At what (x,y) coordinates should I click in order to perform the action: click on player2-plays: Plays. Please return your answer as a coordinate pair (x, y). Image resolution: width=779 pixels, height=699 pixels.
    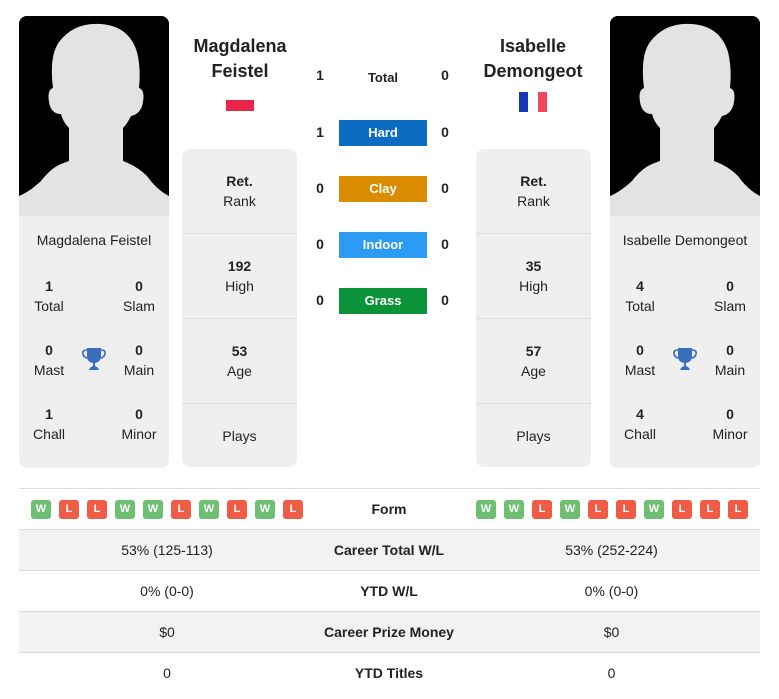
    Looking at the image, I should click on (533, 436).